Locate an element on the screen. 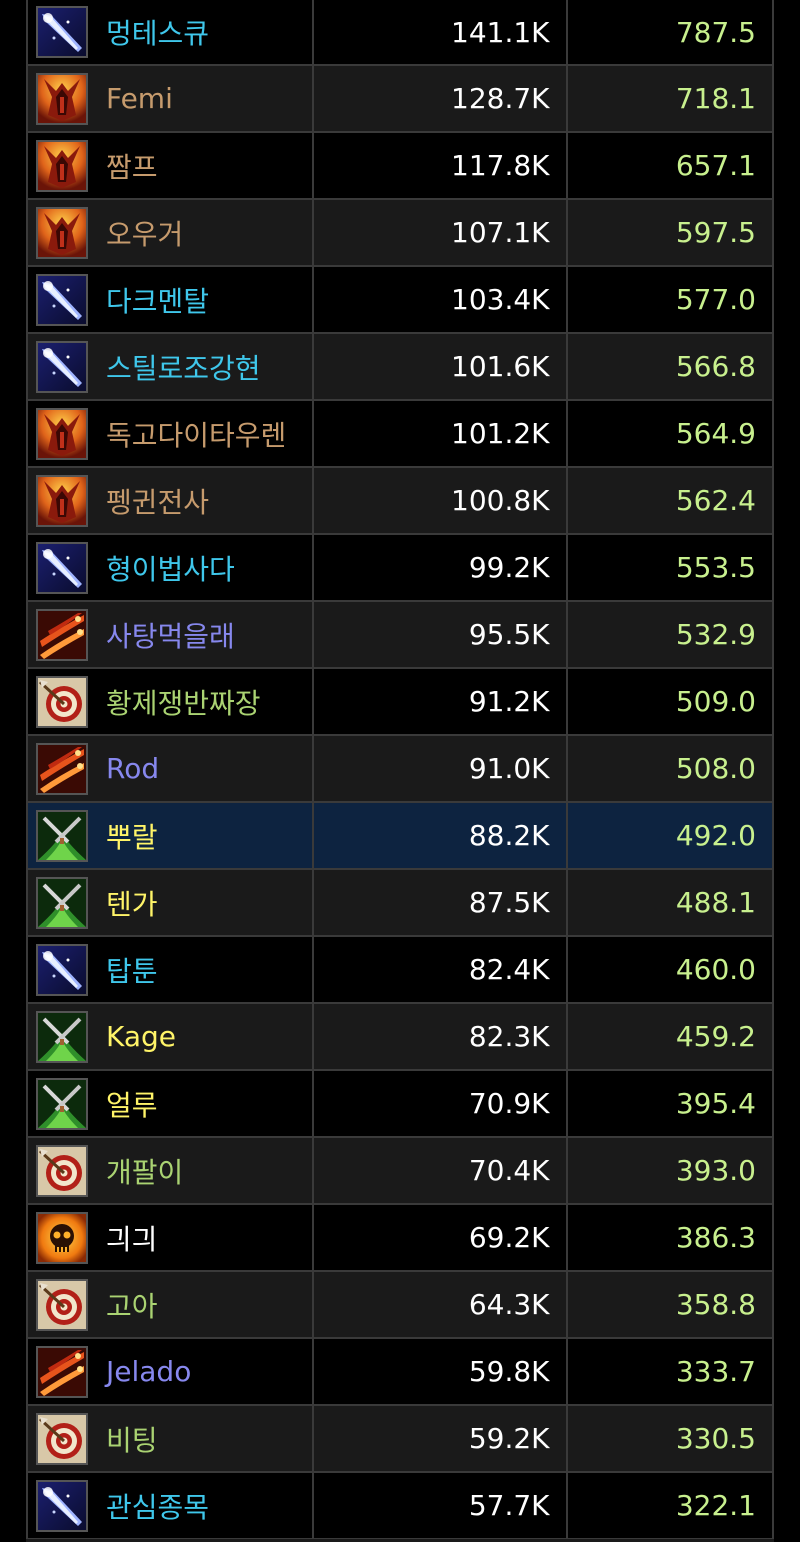  table-row: 독고다이타우렌 101.2K 564.9 is located at coordinates (400, 434).